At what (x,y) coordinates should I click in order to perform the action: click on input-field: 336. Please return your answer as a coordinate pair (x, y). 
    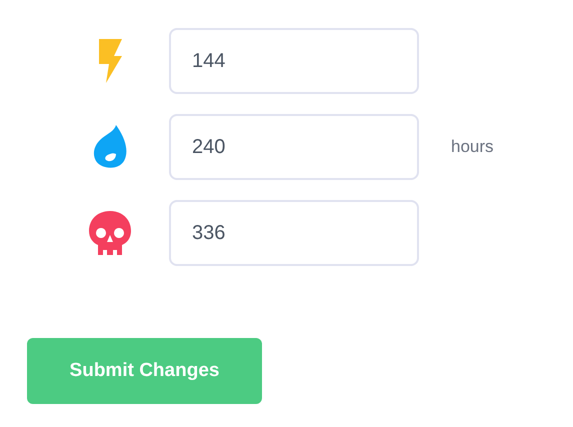
    Looking at the image, I should click on (294, 233).